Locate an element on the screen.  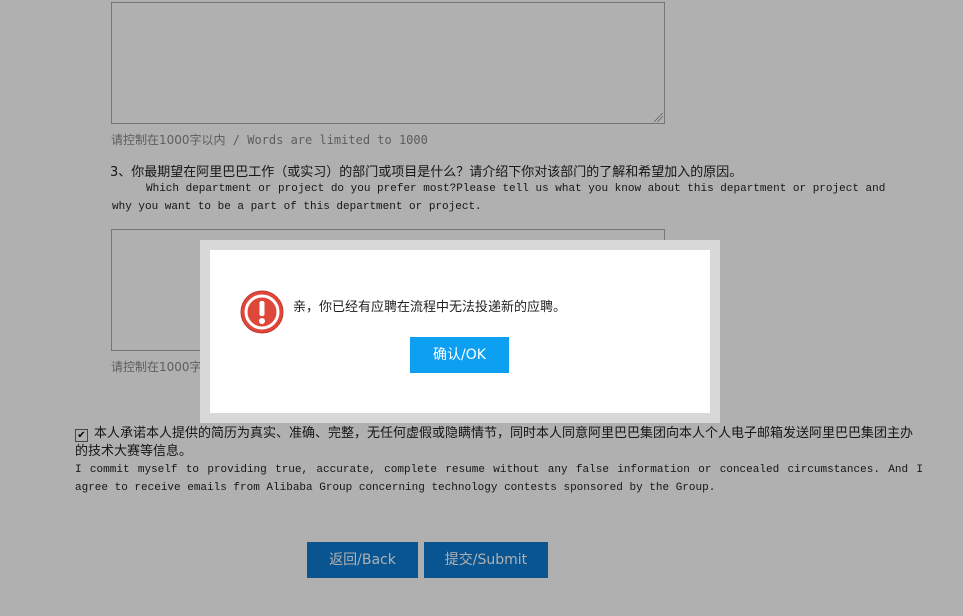
alert-dialog: 亲，你已经有应聘在流程中无法投递新的应聘。 确认/OK is located at coordinates (460, 331).